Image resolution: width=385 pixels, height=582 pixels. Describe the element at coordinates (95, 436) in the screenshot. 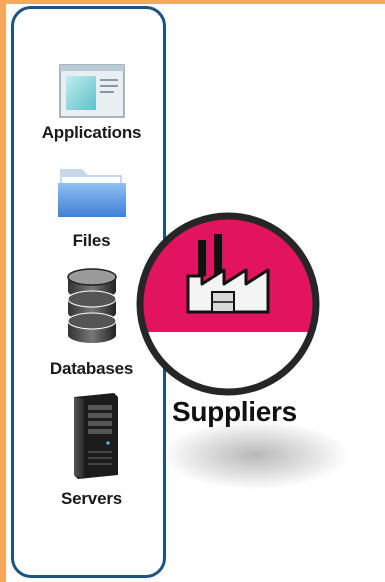

I see `server-icon` at that location.